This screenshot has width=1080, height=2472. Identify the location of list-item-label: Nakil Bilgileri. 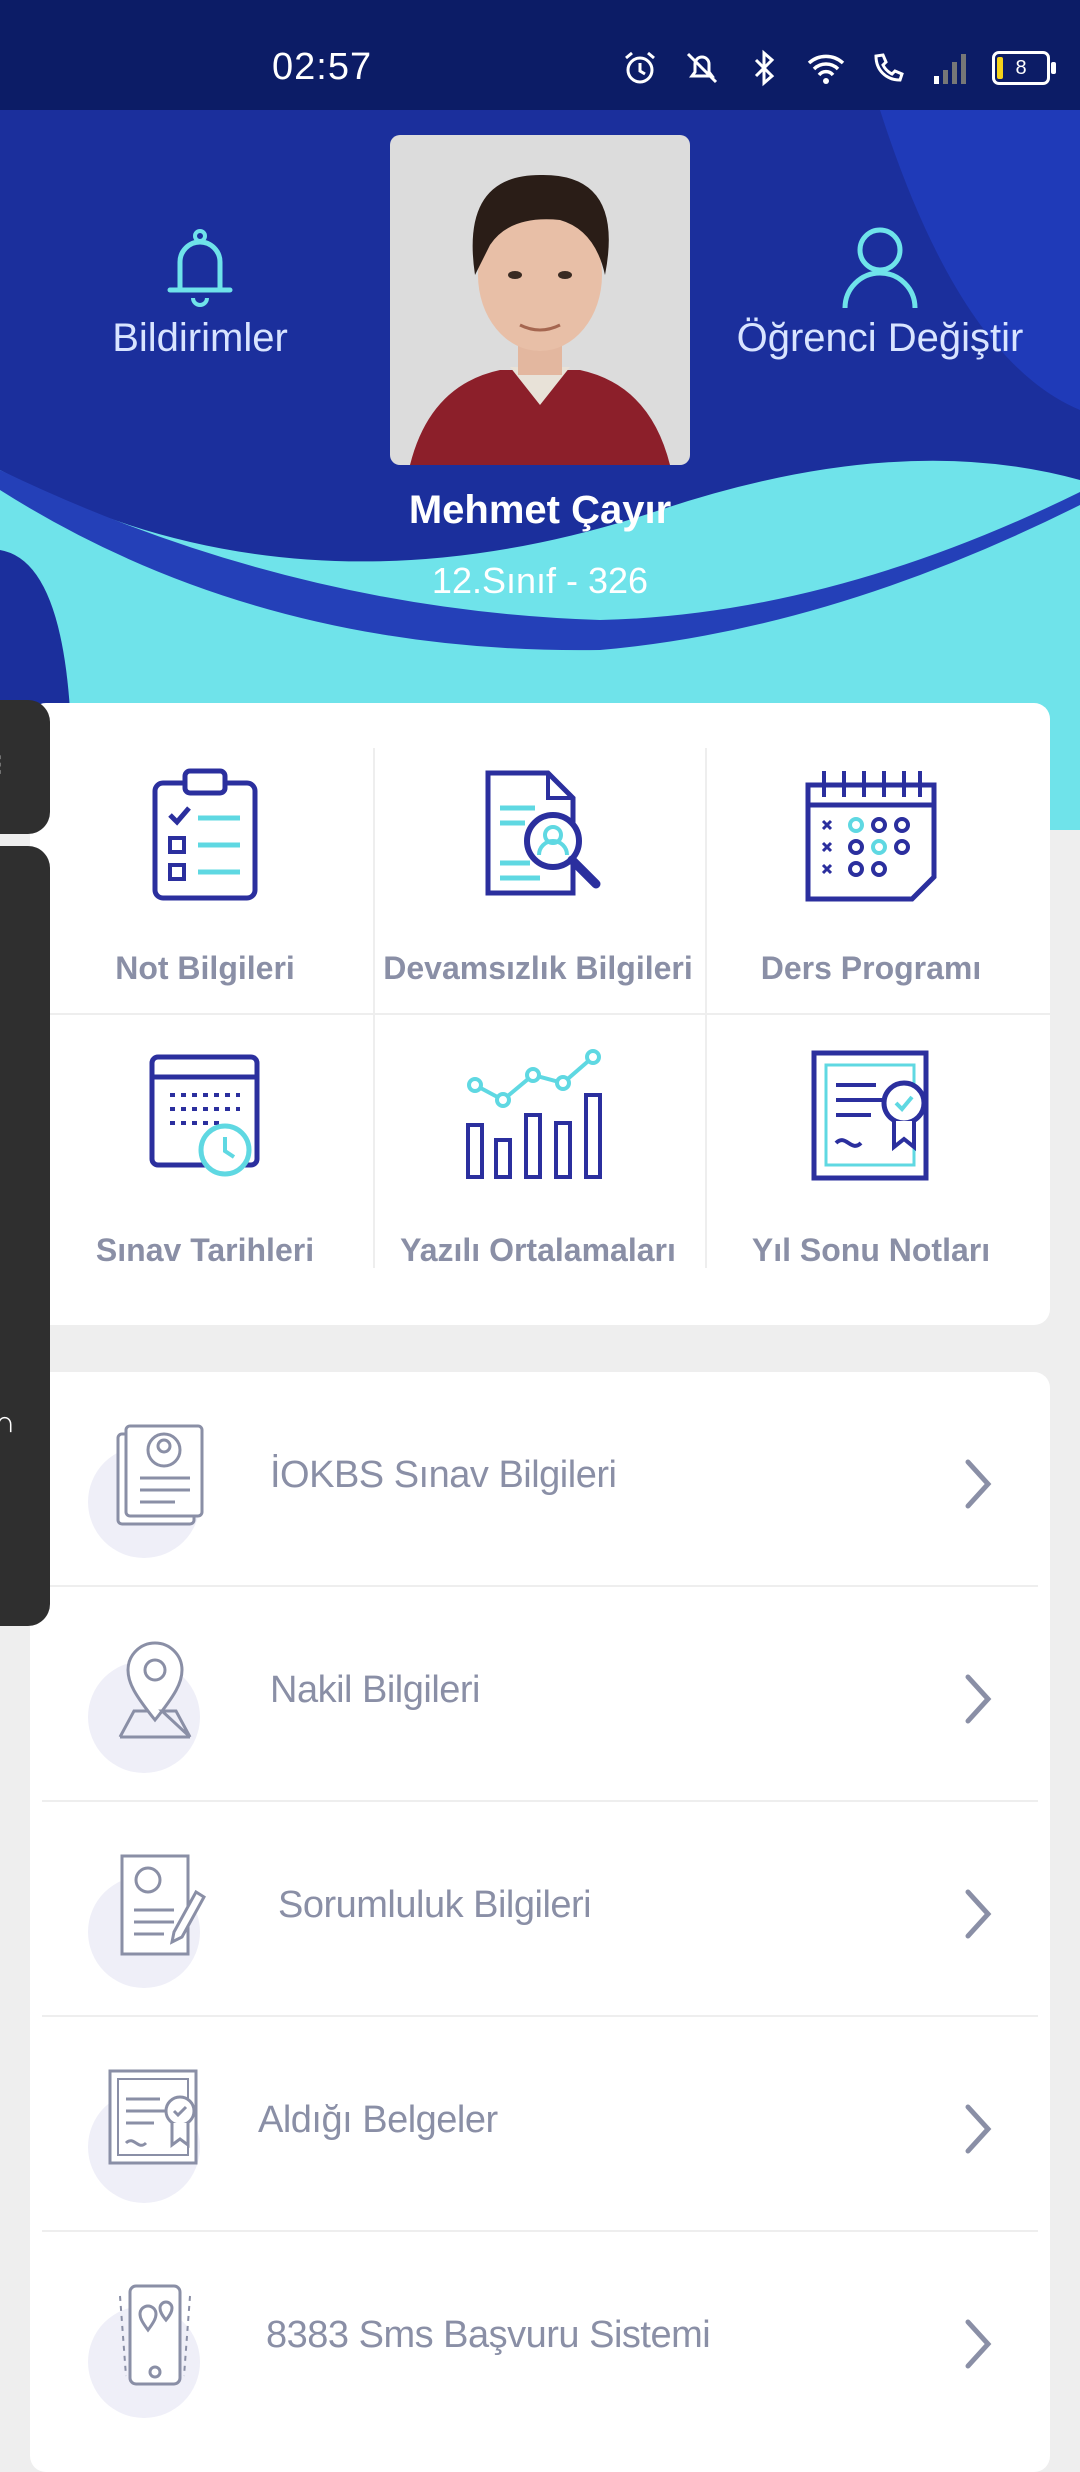
(375, 1690).